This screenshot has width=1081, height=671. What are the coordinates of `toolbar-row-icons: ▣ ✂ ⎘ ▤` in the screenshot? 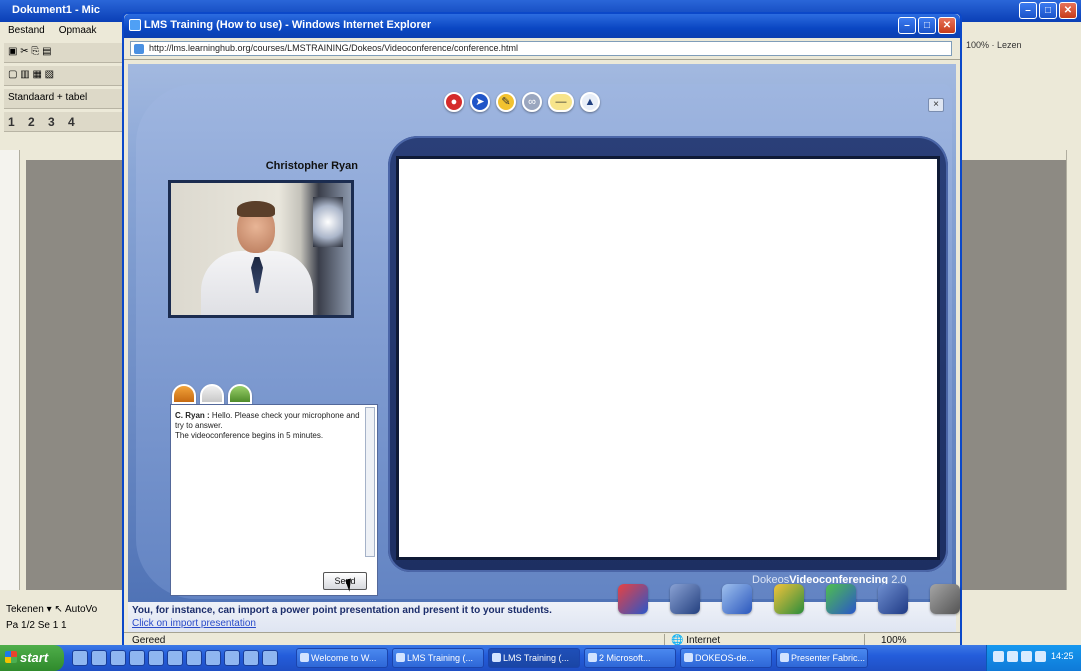 It's located at (67, 53).